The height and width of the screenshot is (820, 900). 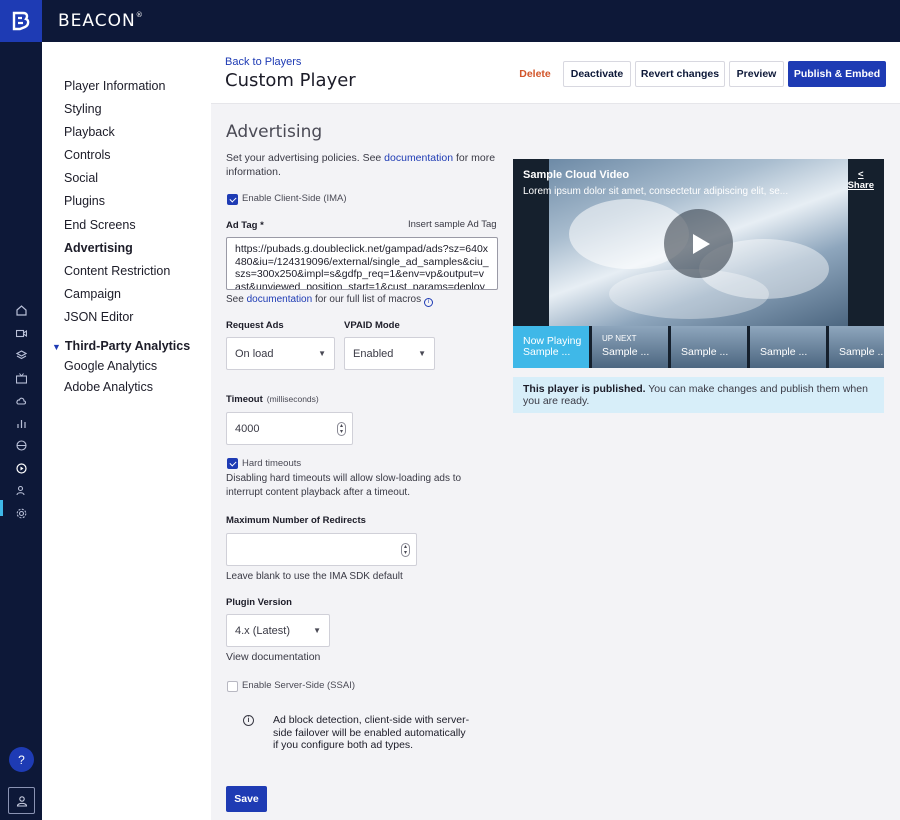 I want to click on beacon-logo-icon, so click(x=21, y=21).